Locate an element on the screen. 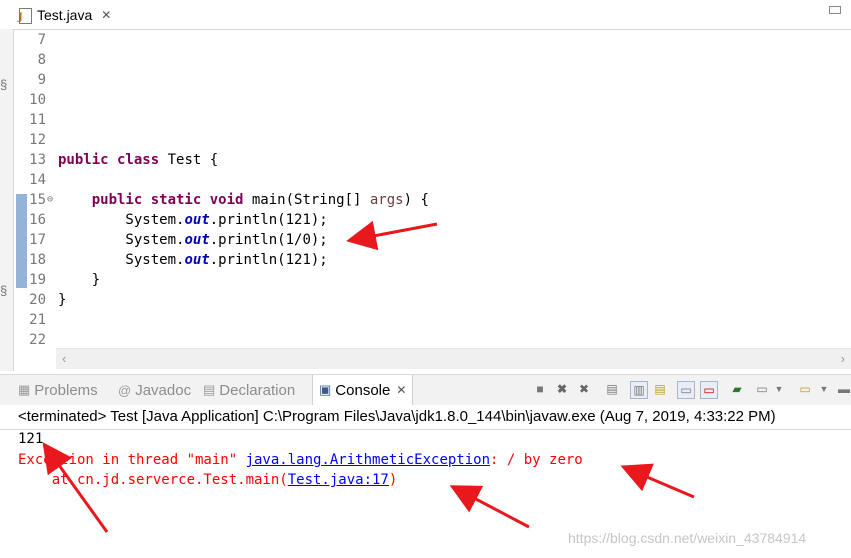 The image size is (851, 558). tab-console-label: Console is located at coordinates (363, 390).